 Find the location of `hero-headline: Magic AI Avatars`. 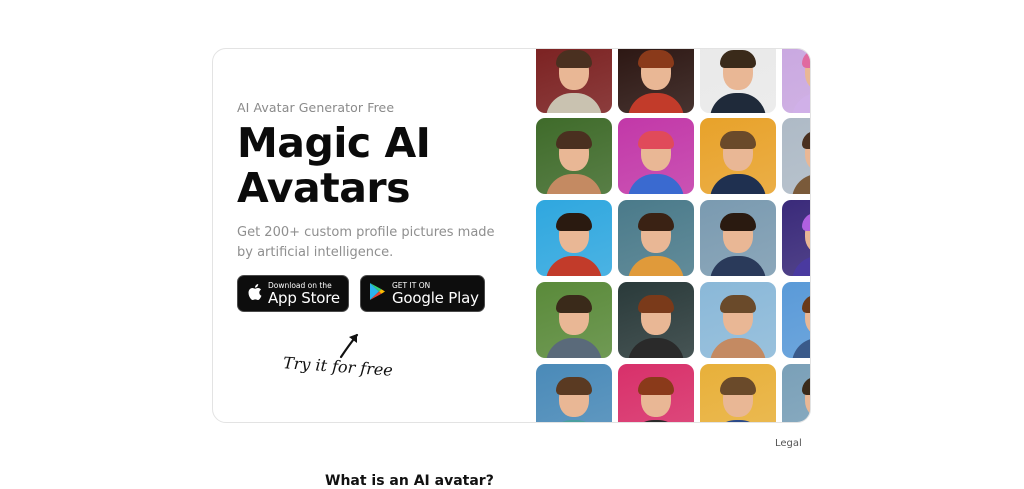

hero-headline: Magic AI Avatars is located at coordinates (334, 165).